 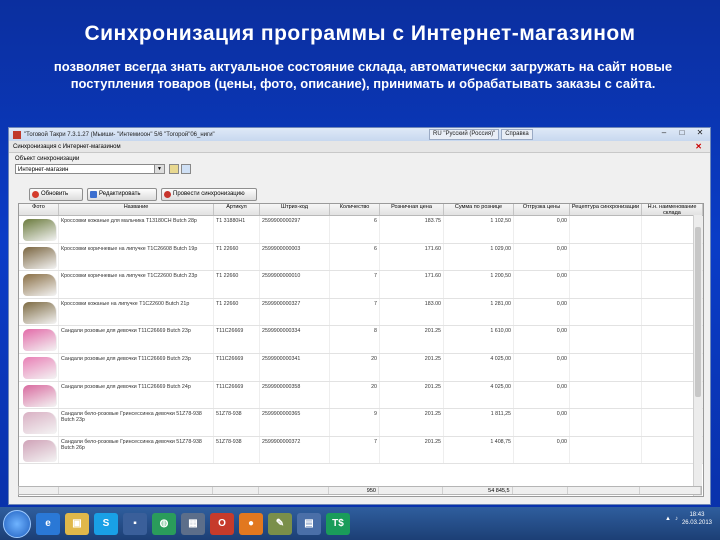 What do you see at coordinates (164, 523) in the screenshot?
I see `globe-icon: ◍` at bounding box center [164, 523].